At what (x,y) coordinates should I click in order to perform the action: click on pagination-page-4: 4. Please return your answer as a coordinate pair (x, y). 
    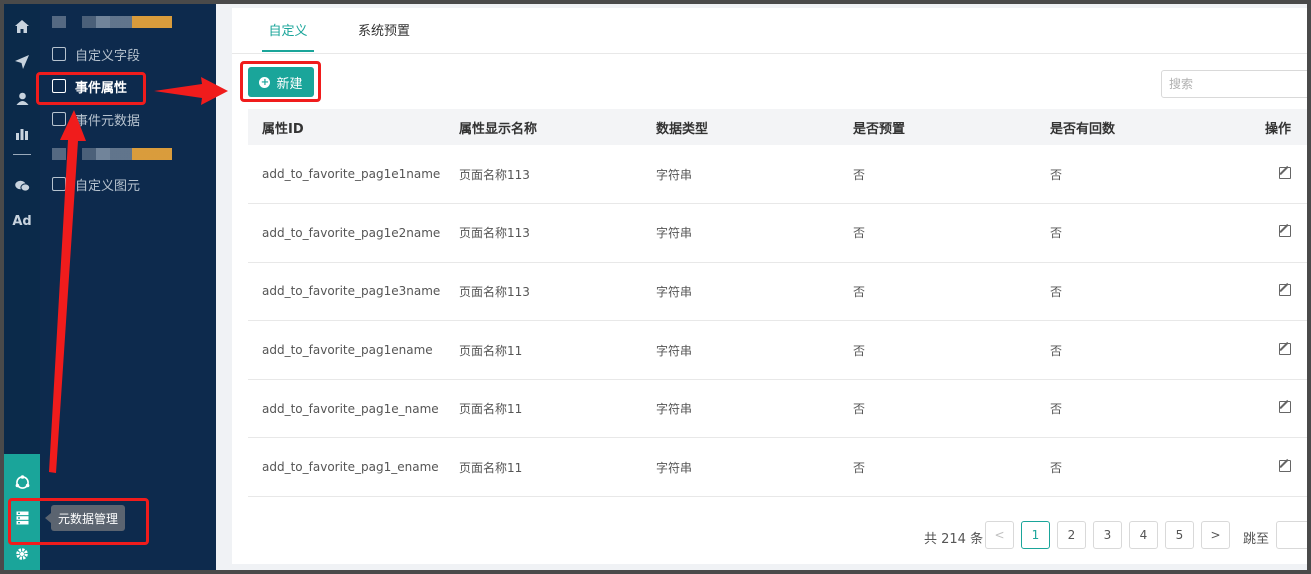
    Looking at the image, I should click on (1143, 535).